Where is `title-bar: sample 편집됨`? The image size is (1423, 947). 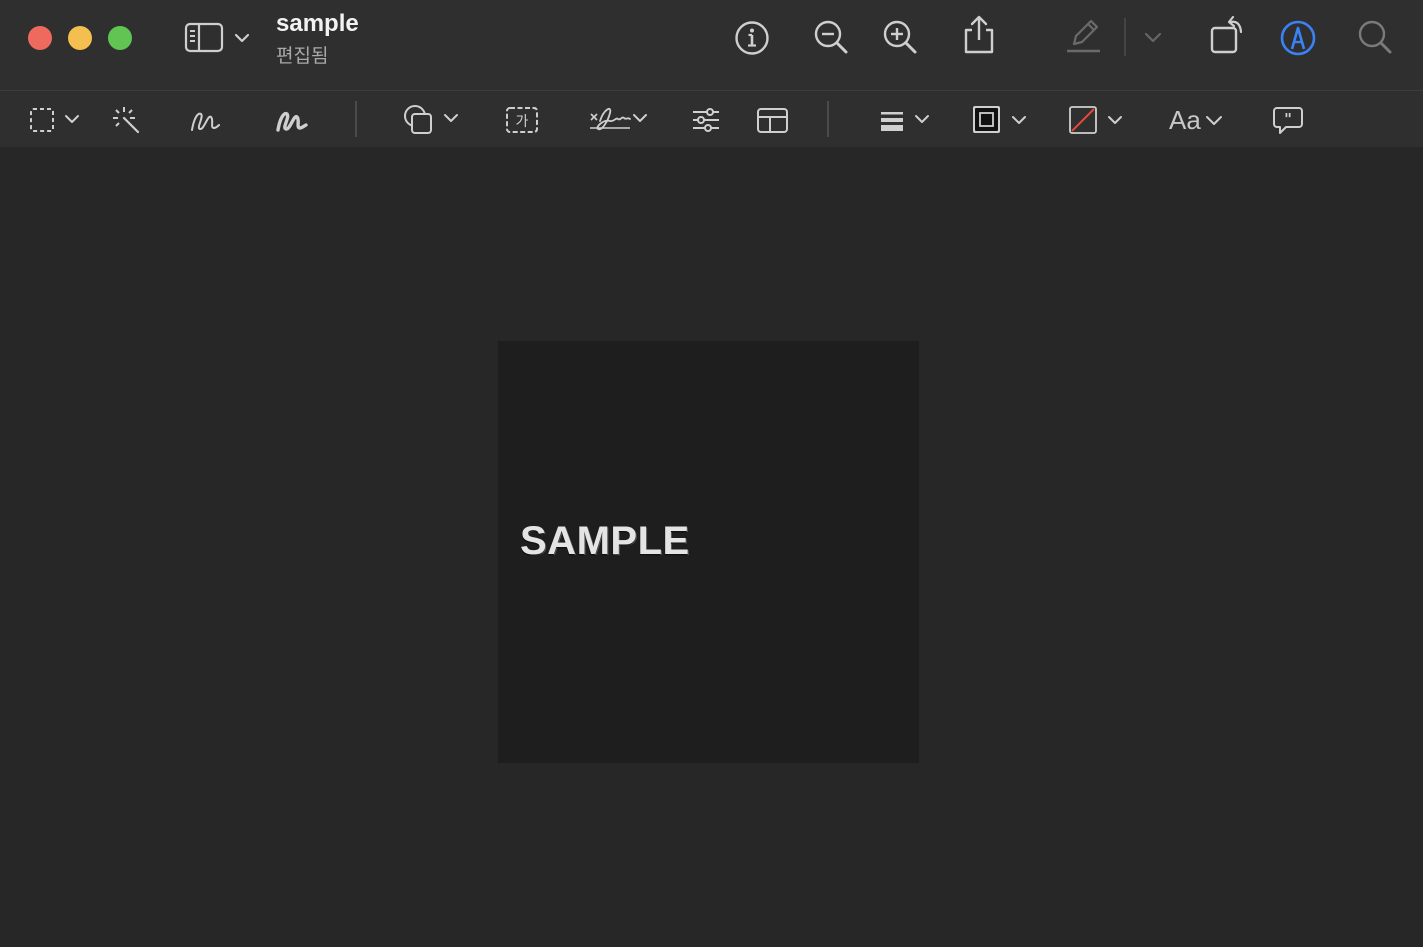
title-bar: sample 편집됨 is located at coordinates (711, 45).